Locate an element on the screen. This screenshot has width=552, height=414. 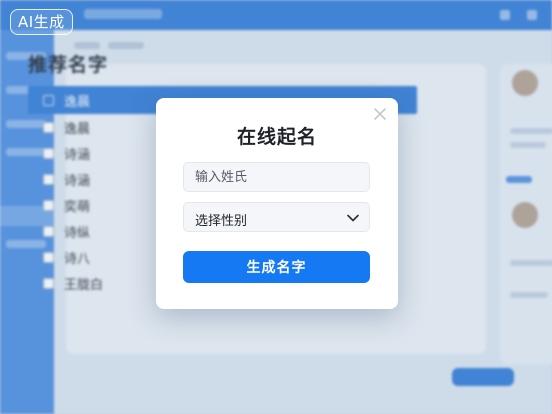
dialog-title: 在线起名 is located at coordinates (276, 137).